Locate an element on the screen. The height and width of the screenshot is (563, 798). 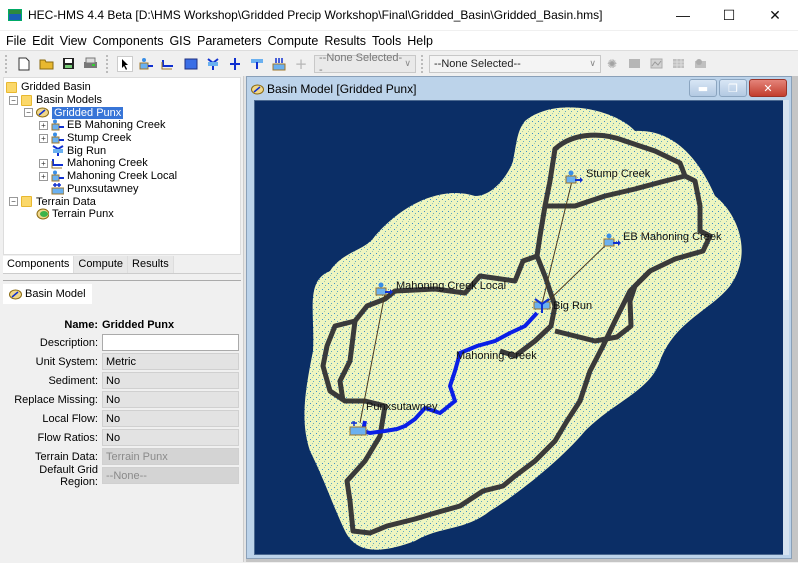
subbasin-icon is located at coordinates (57, 138).